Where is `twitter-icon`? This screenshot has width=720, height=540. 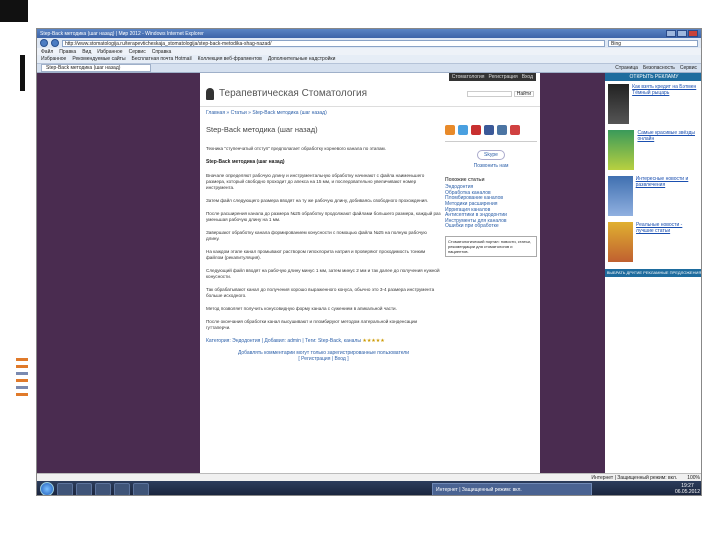
twitter-icon is located at coordinates (463, 130).